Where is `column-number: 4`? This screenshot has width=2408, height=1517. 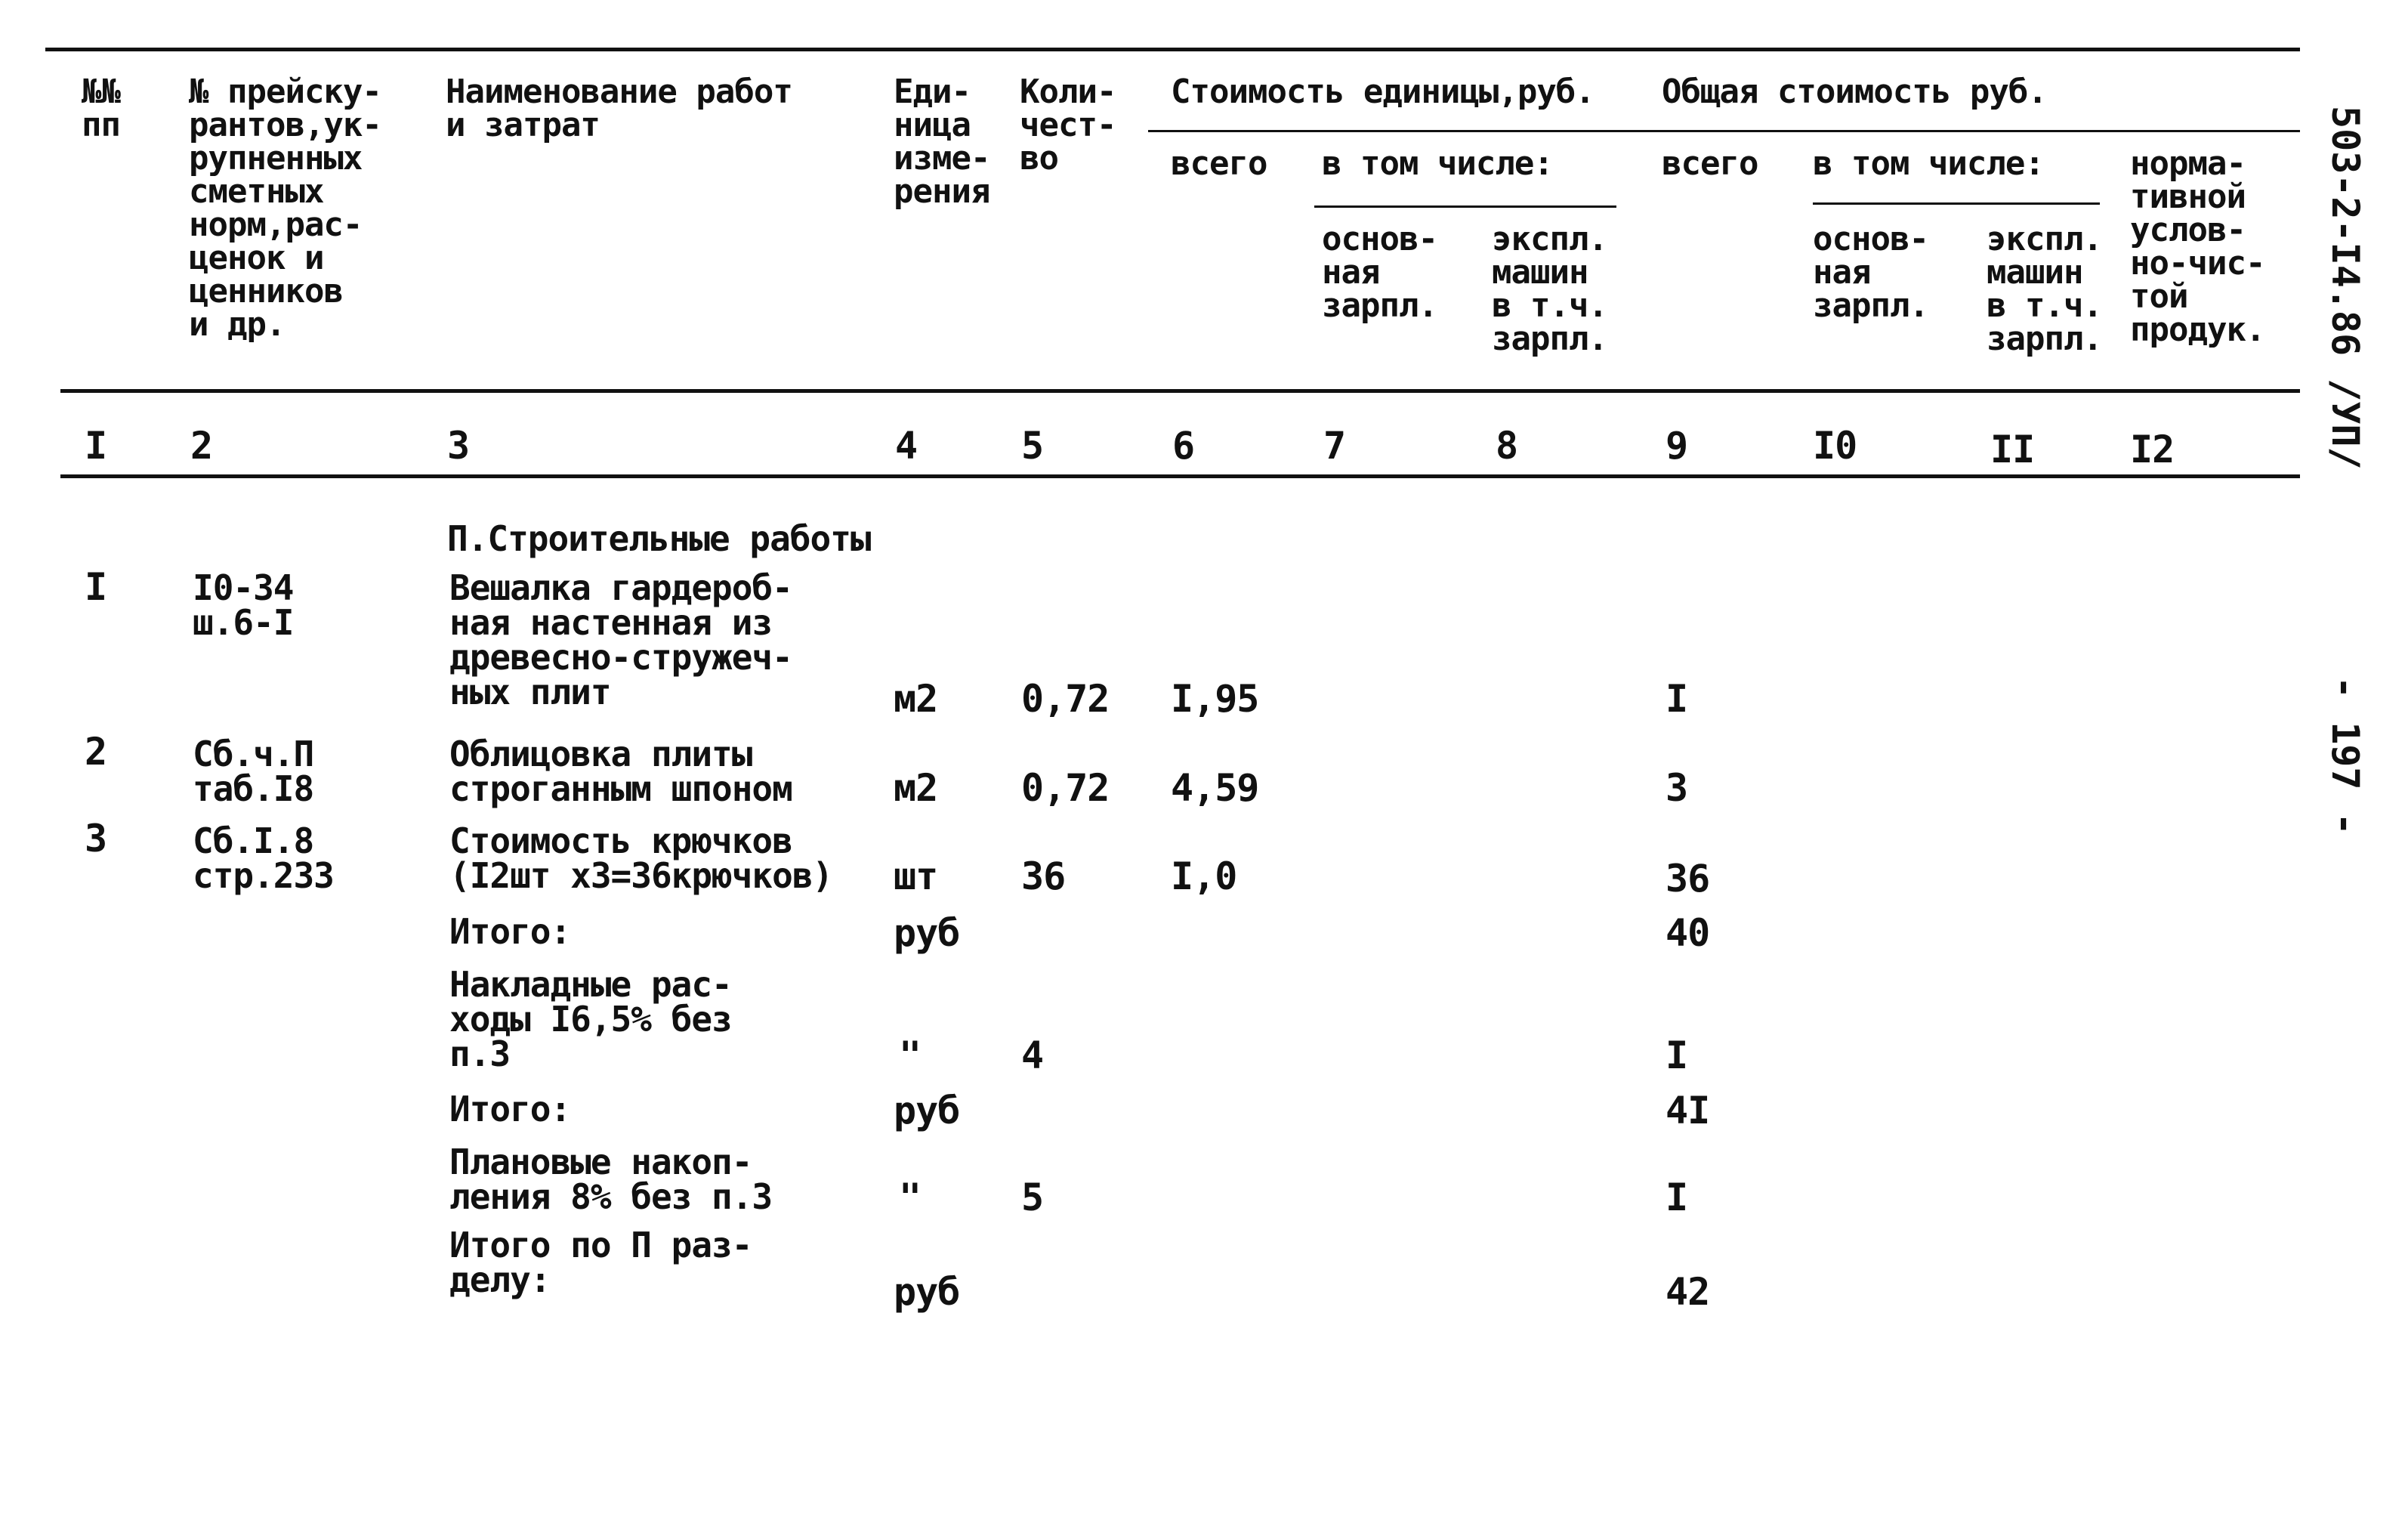 column-number: 4 is located at coordinates (906, 446).